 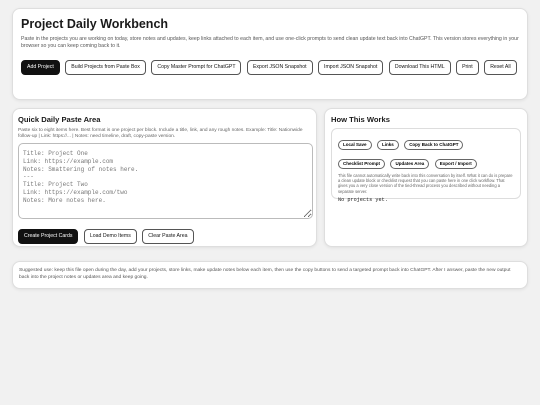 I want to click on chip-local-save: Local Save, so click(x=355, y=145).